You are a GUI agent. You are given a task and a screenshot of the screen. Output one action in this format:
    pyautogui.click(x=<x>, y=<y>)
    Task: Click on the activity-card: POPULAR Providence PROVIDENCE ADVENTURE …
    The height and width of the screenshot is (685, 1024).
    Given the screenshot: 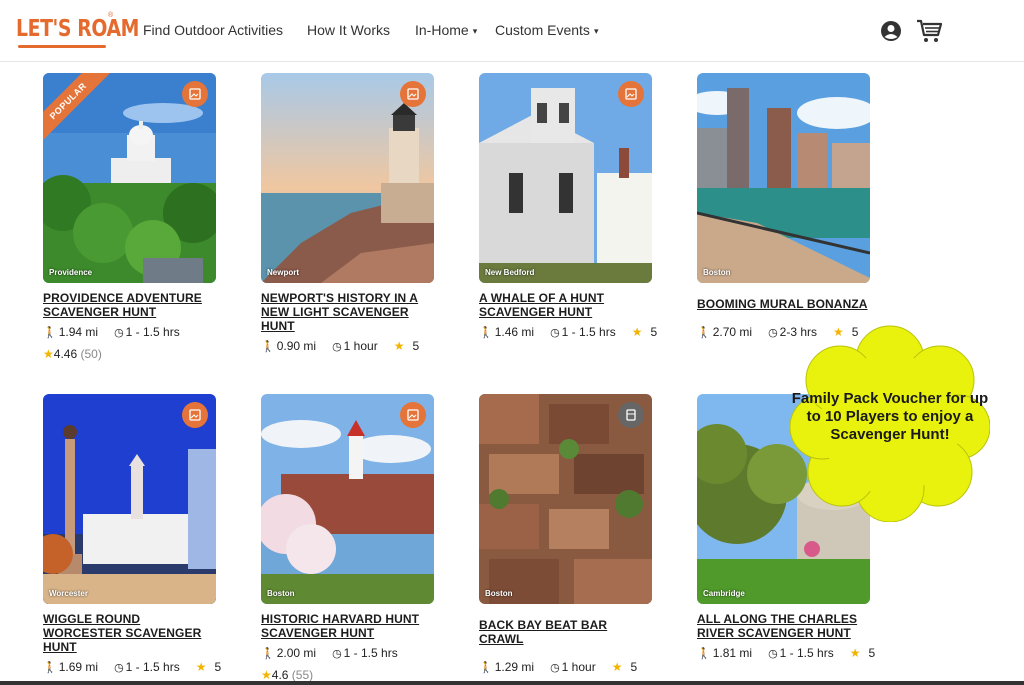 What is the action you would take?
    pyautogui.click(x=130, y=217)
    